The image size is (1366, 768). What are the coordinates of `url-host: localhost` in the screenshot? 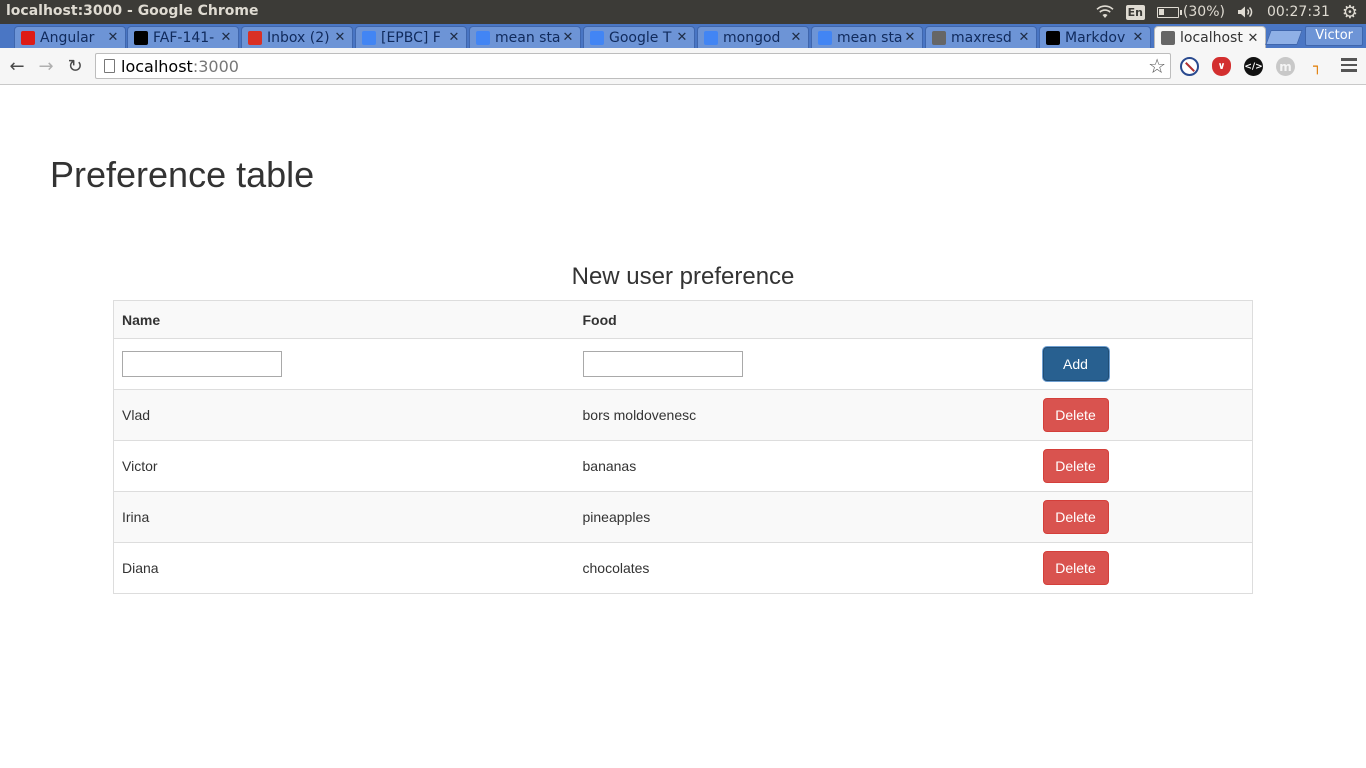 It's located at (157, 66).